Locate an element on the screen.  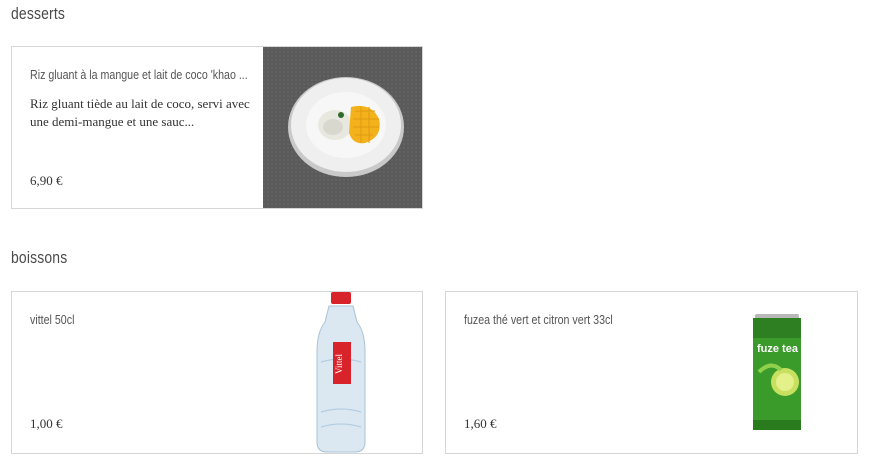
item-price: 6,90 € is located at coordinates (46, 180).